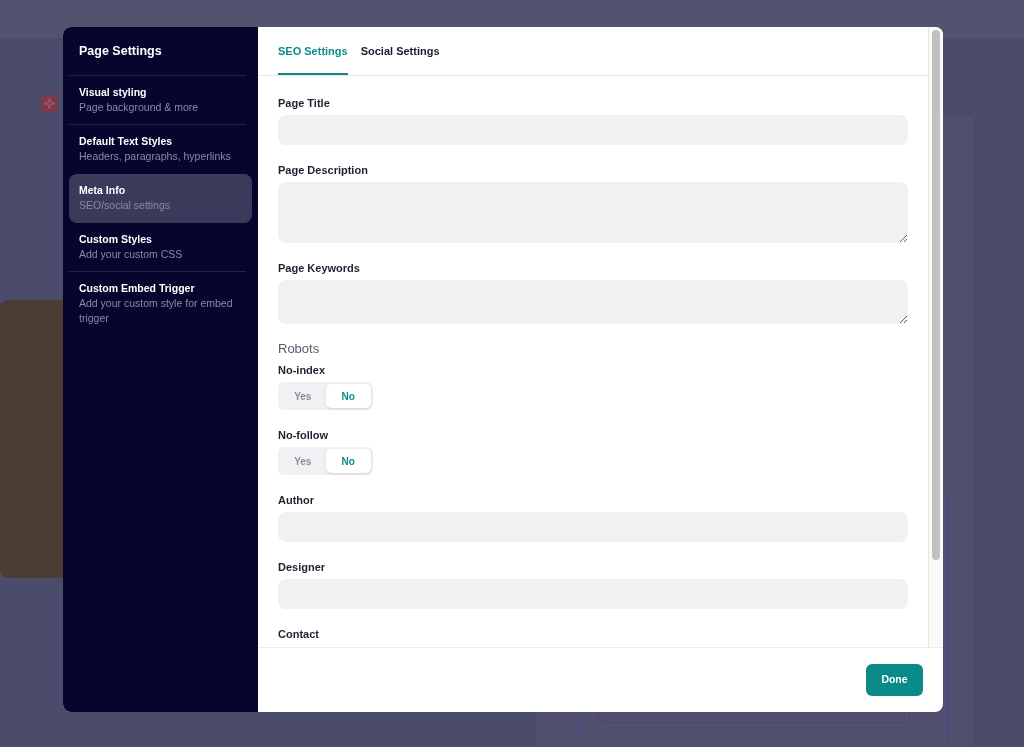  I want to click on sidebar-item: Meta Info SEO/social settings, so click(160, 198).